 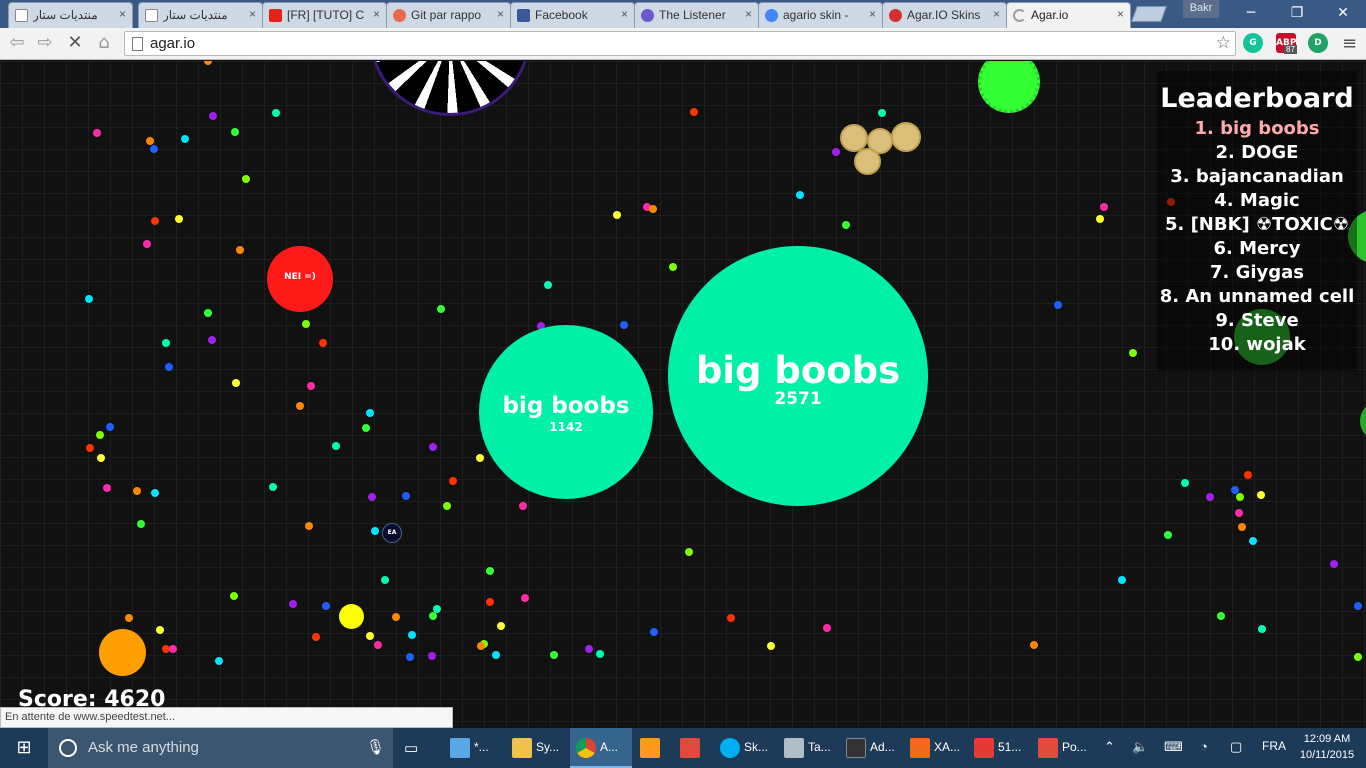 What do you see at coordinates (375, 747) in the screenshot?
I see `microphone-icon: 🎙` at bounding box center [375, 747].